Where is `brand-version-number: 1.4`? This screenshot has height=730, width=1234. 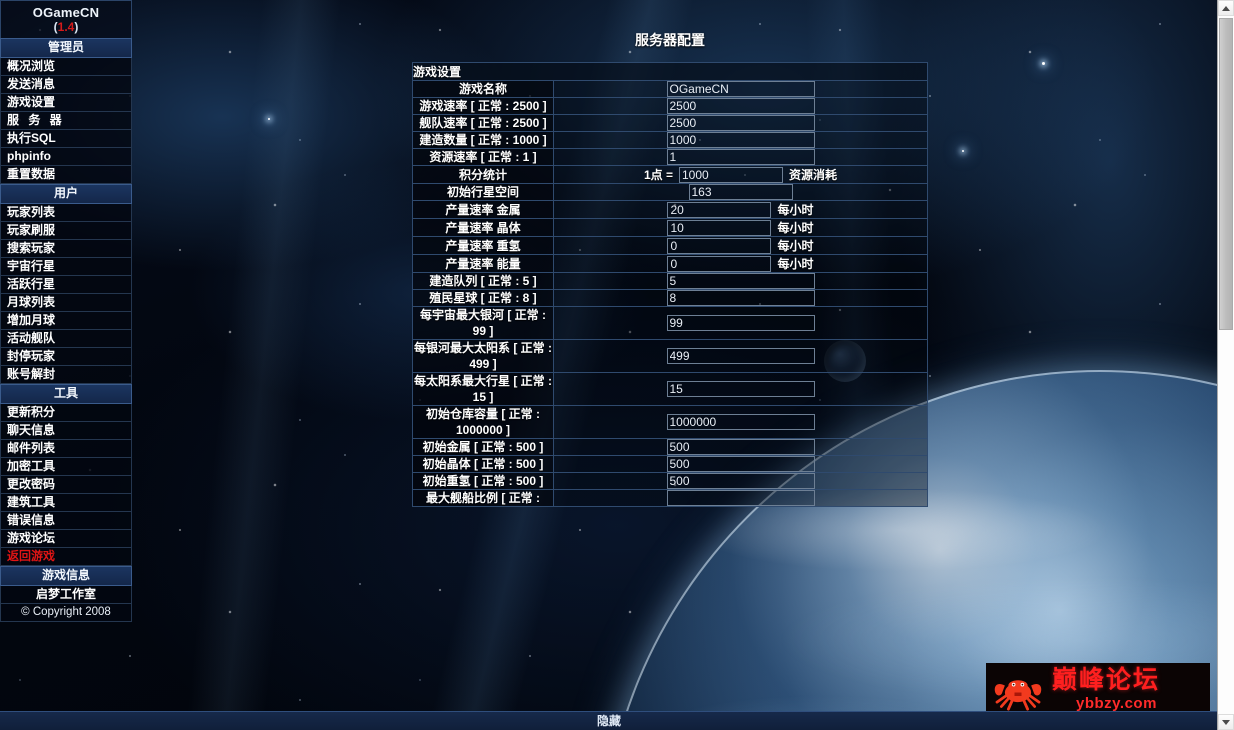
brand-version-number: 1.4 is located at coordinates (66, 26).